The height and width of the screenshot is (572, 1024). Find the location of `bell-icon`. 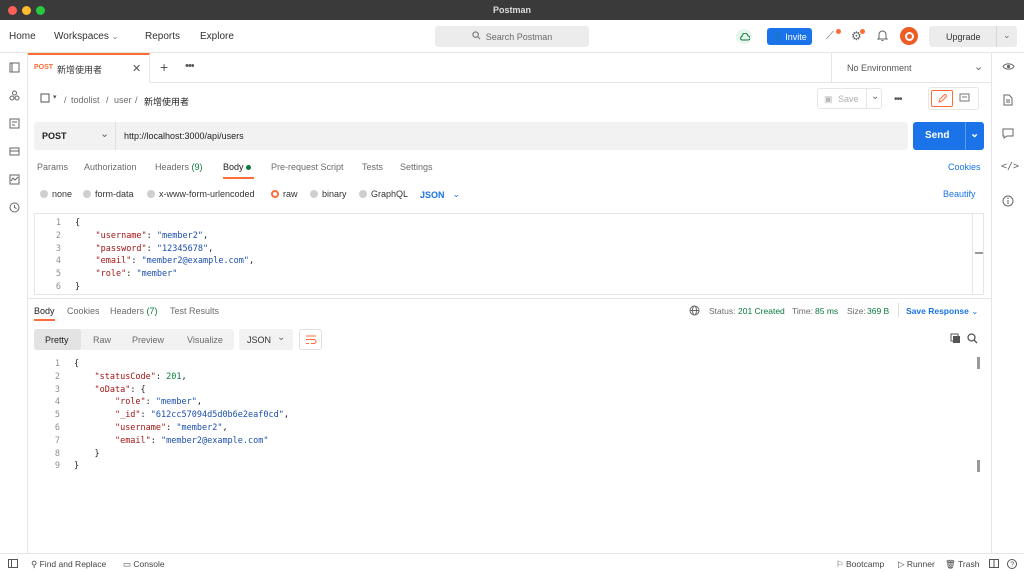

bell-icon is located at coordinates (882, 36).